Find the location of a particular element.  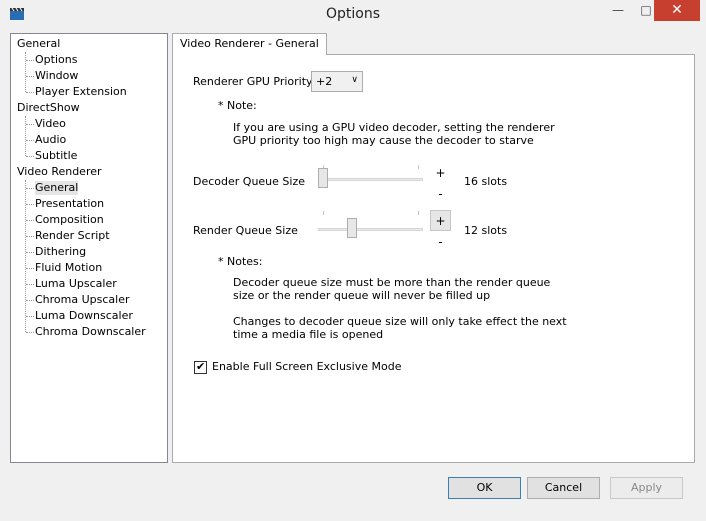

tree-item-dithering: Dithering is located at coordinates (60, 252).